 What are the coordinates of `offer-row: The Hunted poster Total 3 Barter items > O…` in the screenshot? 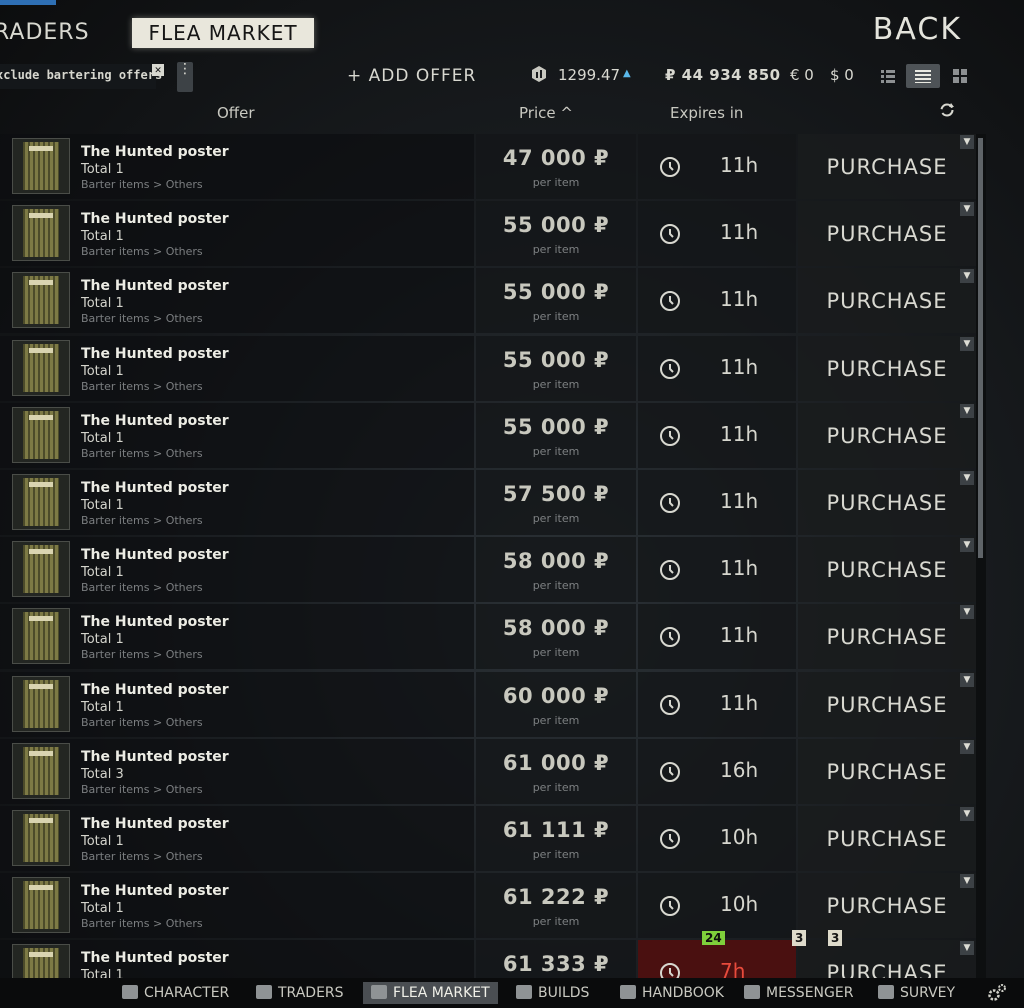 It's located at (488, 771).